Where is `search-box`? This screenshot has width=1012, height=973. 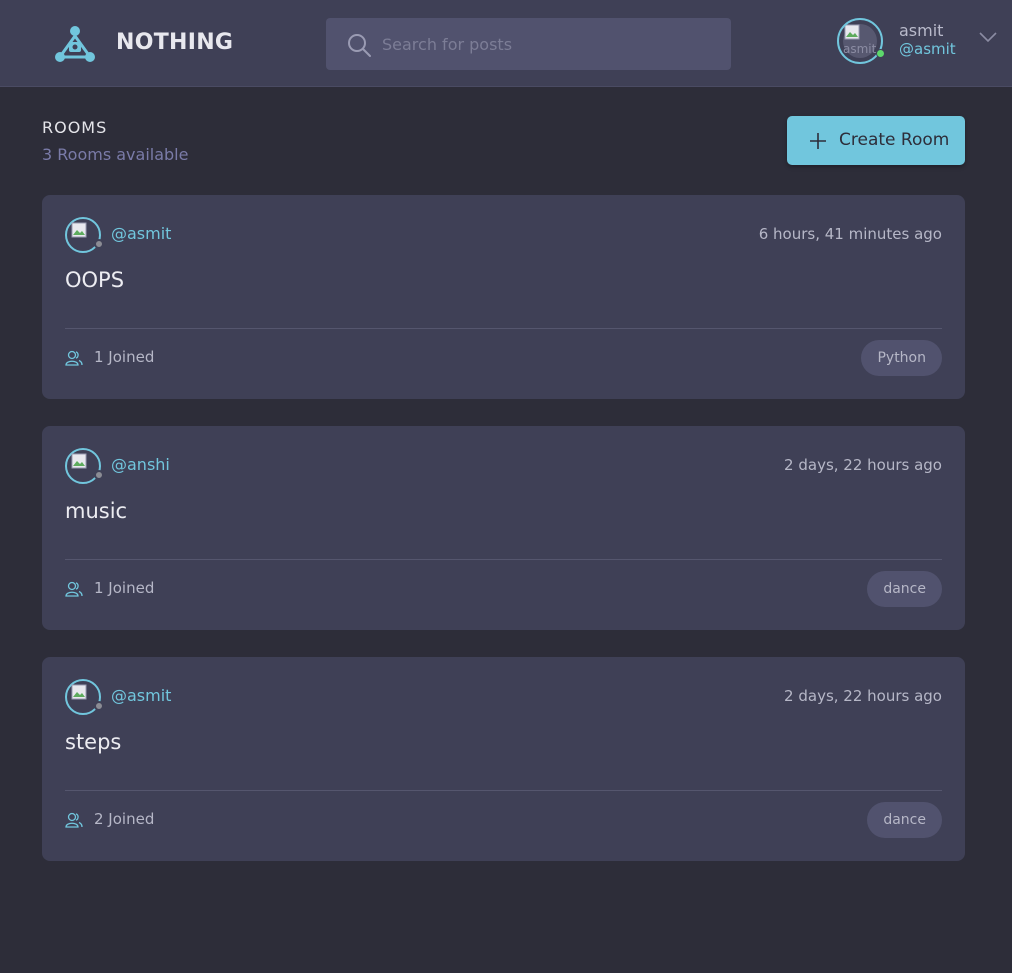
search-box is located at coordinates (528, 44).